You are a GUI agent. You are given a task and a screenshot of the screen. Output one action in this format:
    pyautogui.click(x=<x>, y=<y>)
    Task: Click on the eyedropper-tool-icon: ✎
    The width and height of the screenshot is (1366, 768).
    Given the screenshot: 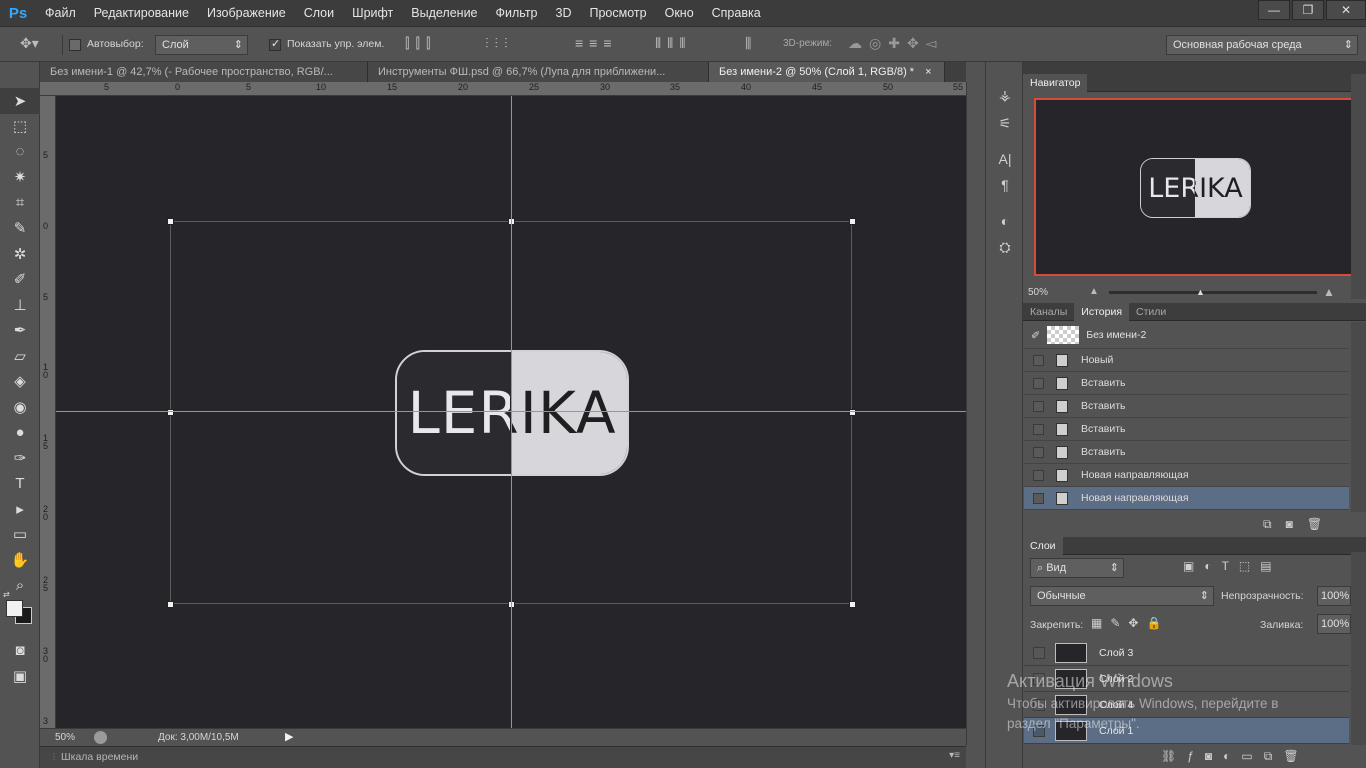 What is the action you would take?
    pyautogui.click(x=20, y=229)
    